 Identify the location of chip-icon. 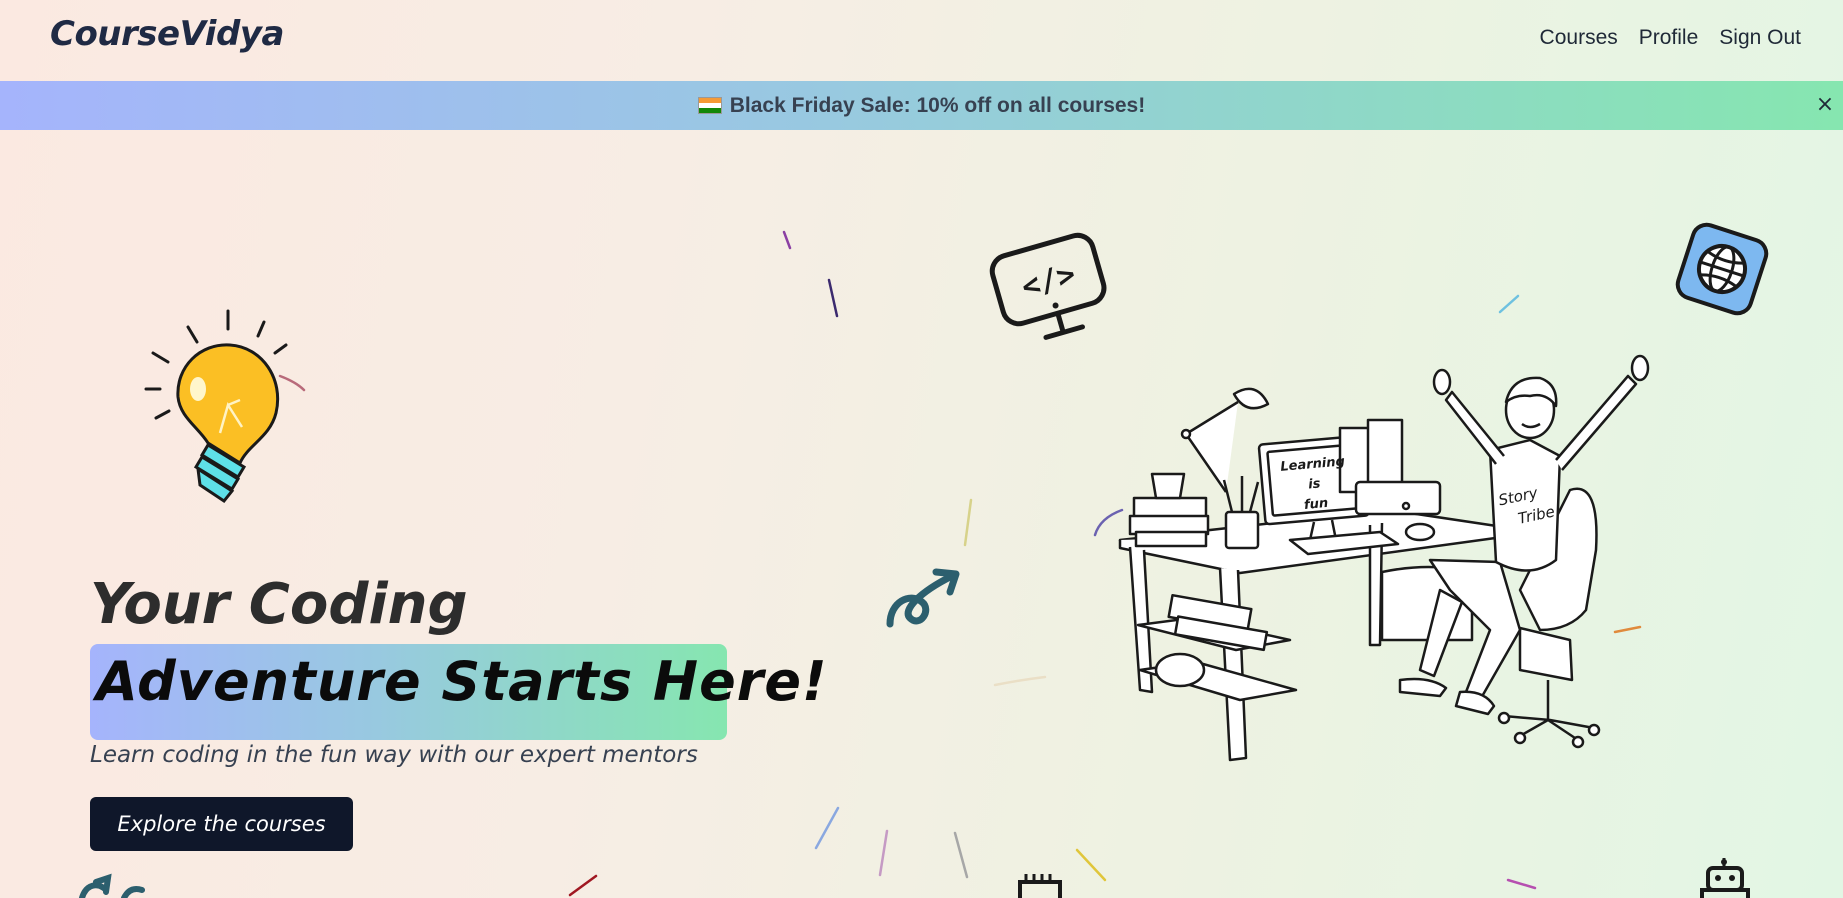
(1040, 886).